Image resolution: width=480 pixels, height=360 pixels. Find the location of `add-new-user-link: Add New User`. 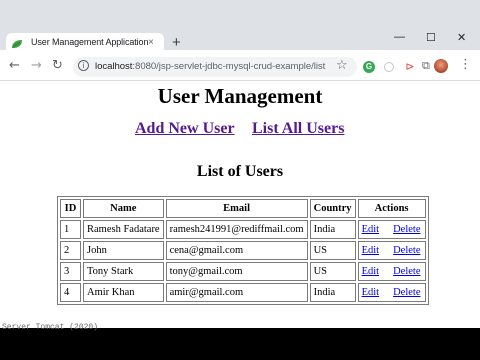

add-new-user-link: Add New User is located at coordinates (185, 129).